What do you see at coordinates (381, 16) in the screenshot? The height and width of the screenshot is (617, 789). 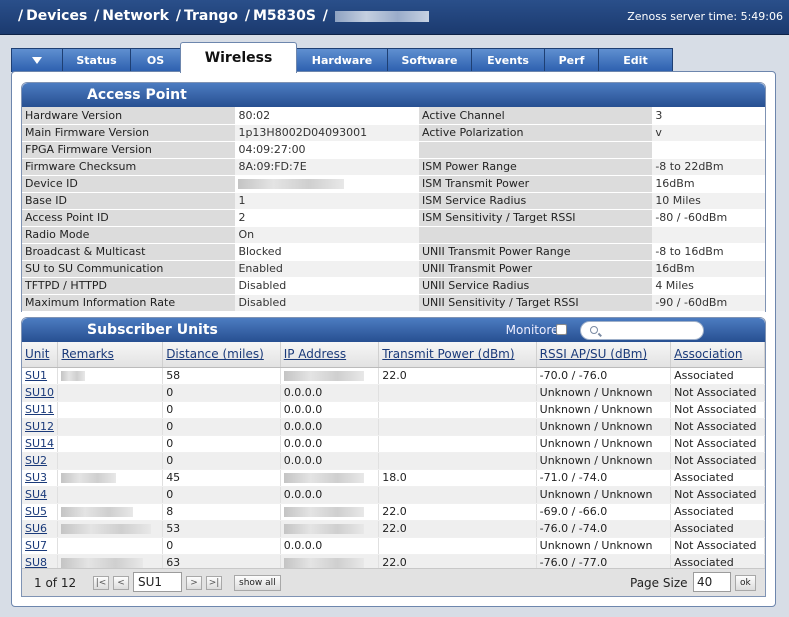 I see `redacted-device-name` at bounding box center [381, 16].